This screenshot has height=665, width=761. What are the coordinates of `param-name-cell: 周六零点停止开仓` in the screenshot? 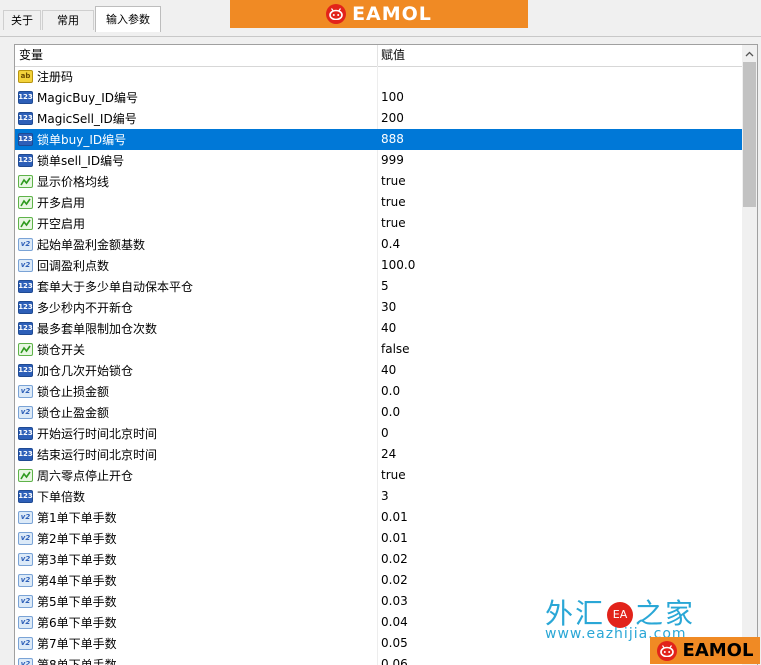 It's located at (197, 475).